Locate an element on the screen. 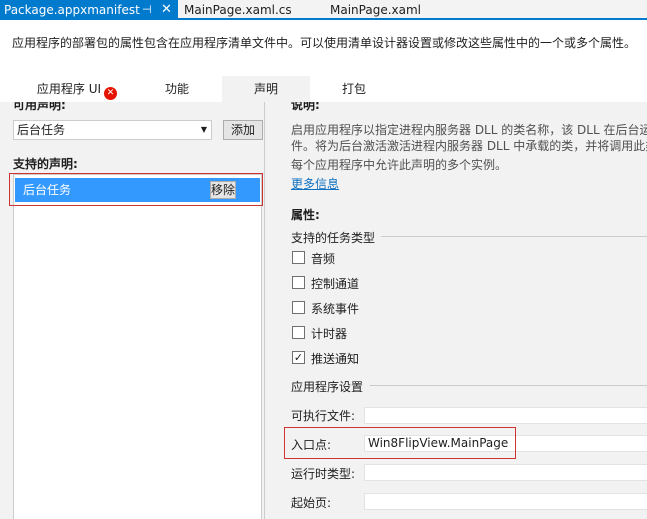 The image size is (647, 519). tab-package-appxmanifest: Package.appxmanifest ⊣ ✕ is located at coordinates (89, 10).